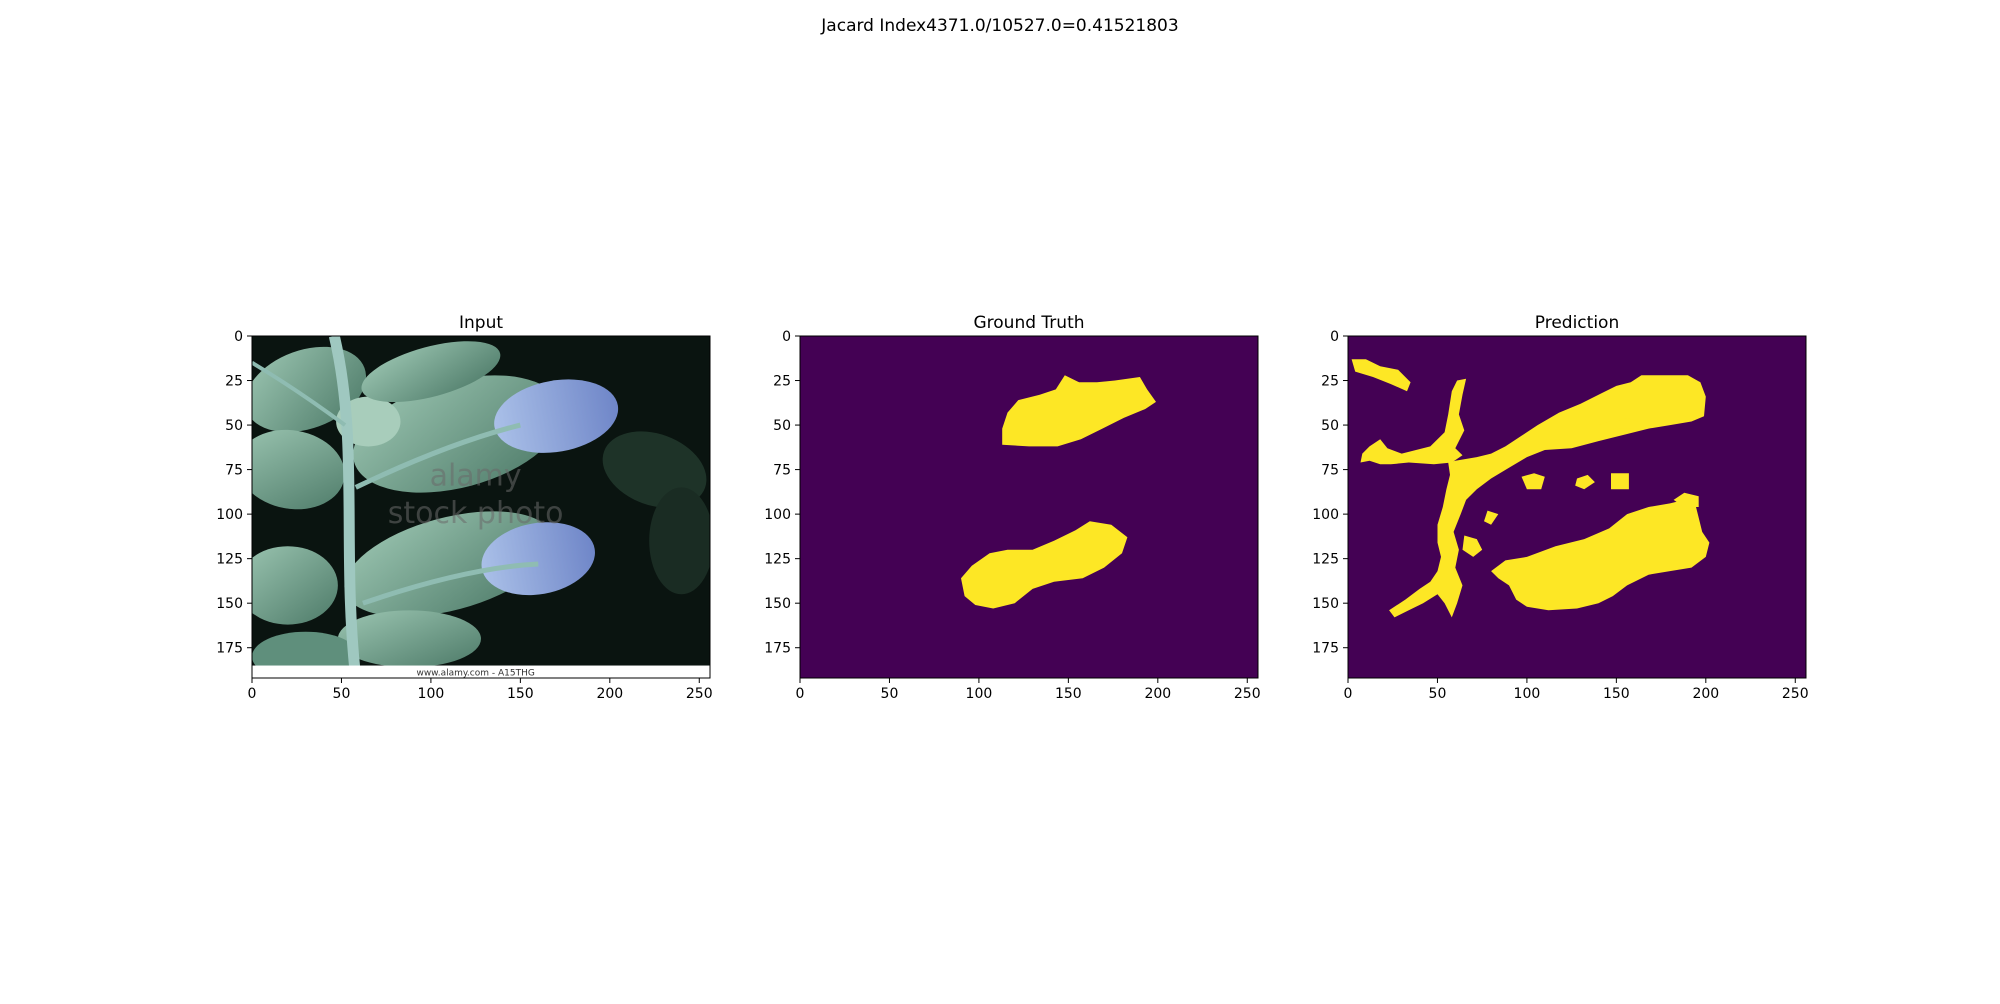  I want to click on watermark-line-2: stock photo, so click(476, 513).